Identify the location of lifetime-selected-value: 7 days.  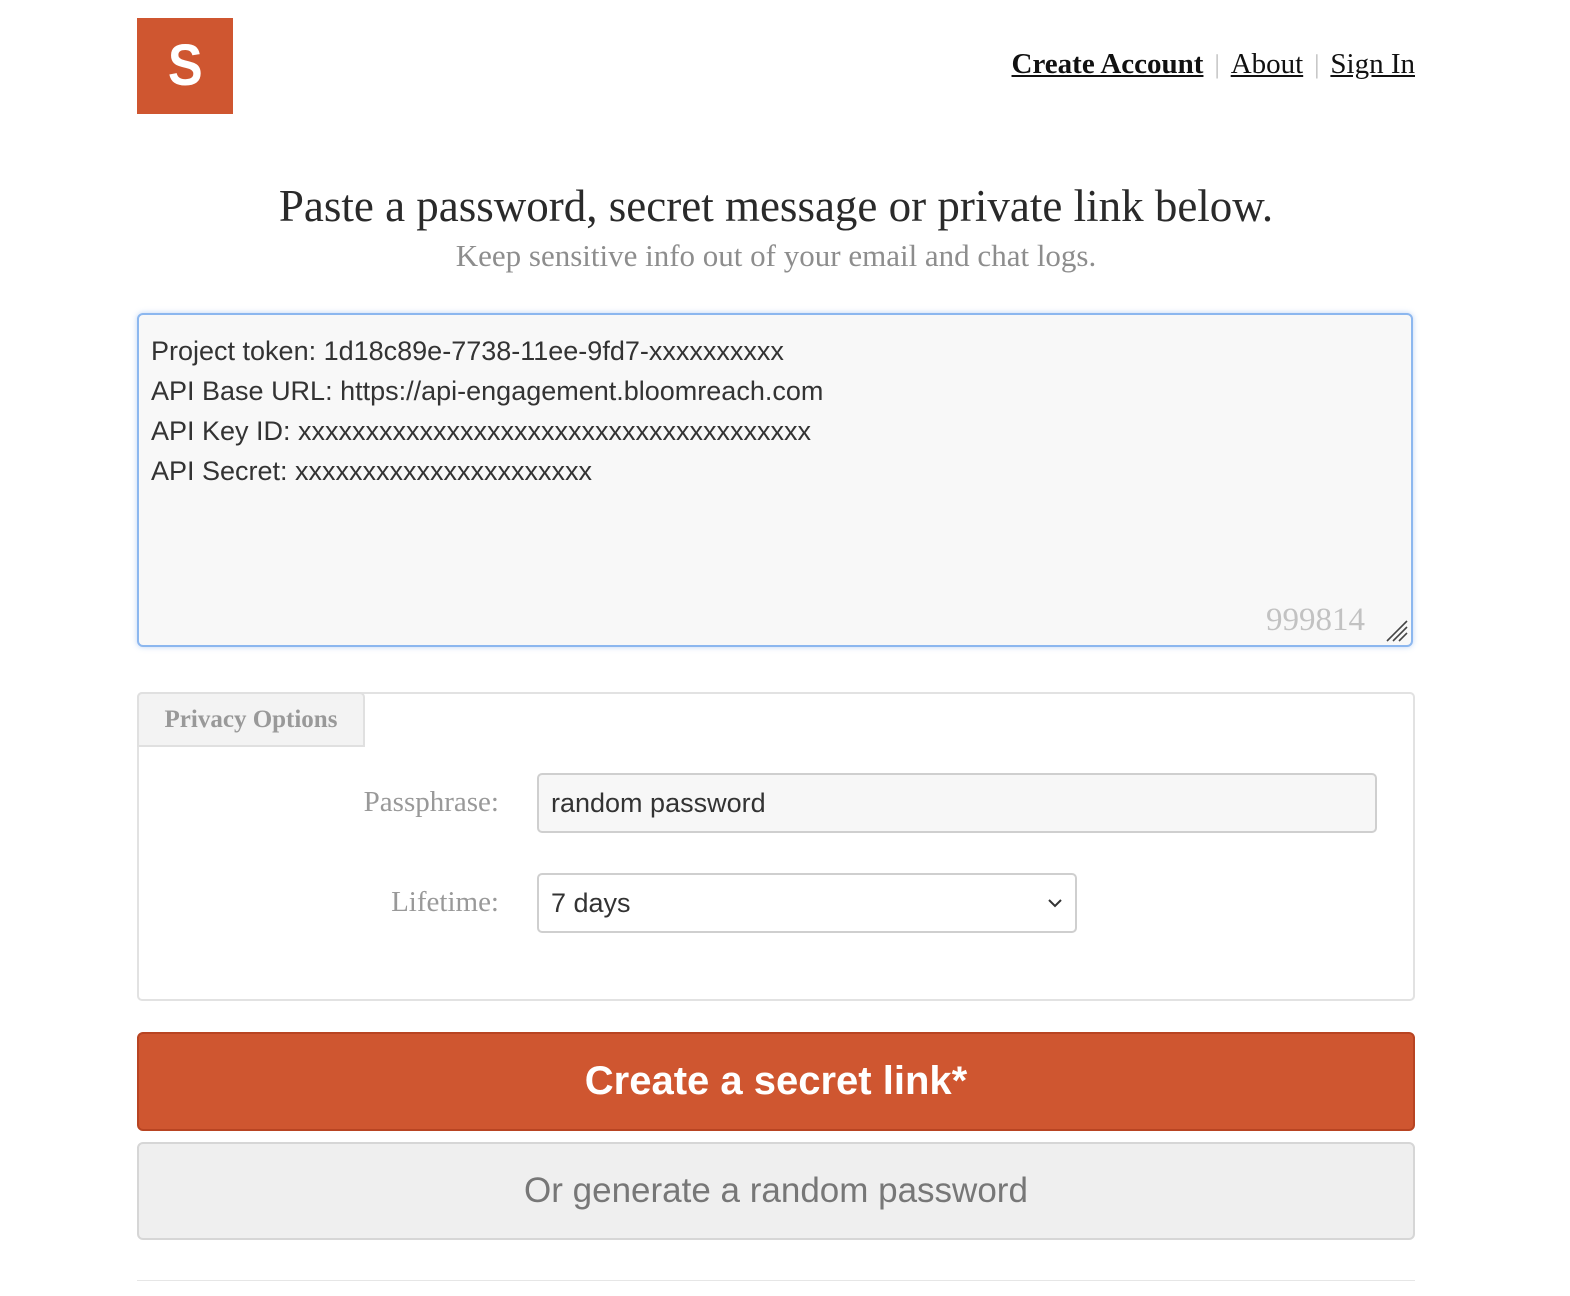
(591, 902).